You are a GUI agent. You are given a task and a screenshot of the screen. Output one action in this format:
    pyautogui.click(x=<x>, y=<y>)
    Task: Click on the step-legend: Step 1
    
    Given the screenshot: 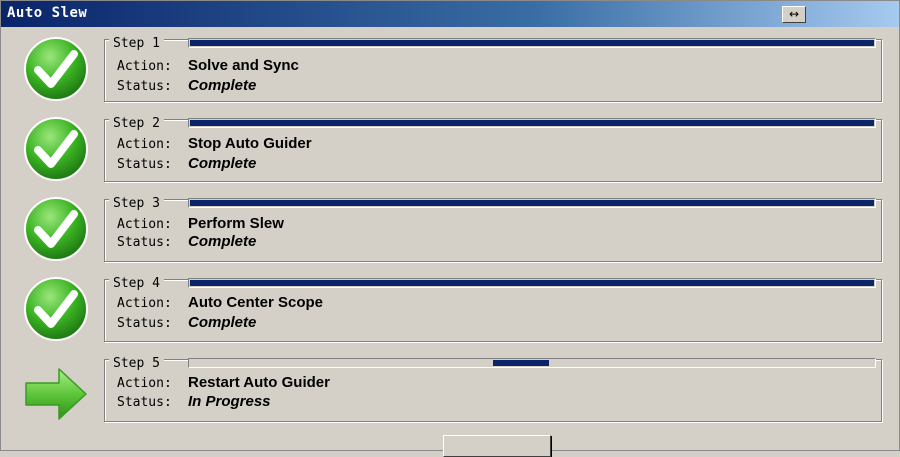 What is the action you would take?
    pyautogui.click(x=136, y=44)
    